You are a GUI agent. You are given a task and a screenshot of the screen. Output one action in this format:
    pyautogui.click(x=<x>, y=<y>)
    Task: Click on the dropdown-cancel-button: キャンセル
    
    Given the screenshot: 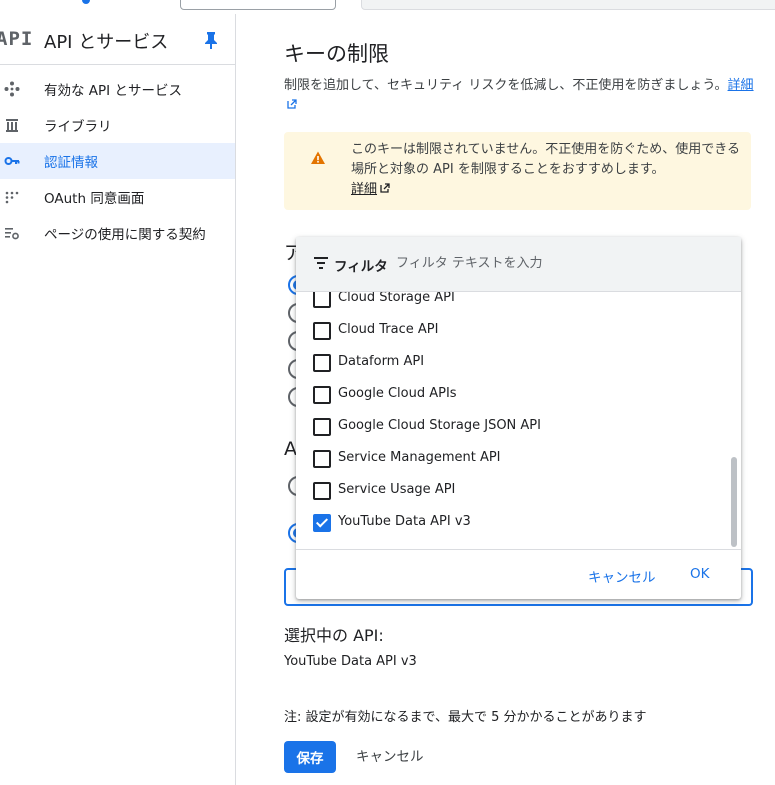 What is the action you would take?
    pyautogui.click(x=622, y=576)
    